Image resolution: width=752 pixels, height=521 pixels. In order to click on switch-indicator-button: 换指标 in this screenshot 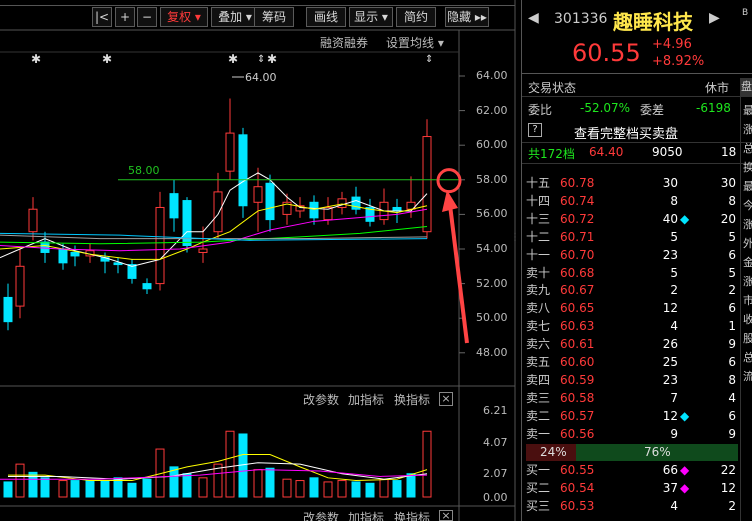, I will do `click(412, 399)`.